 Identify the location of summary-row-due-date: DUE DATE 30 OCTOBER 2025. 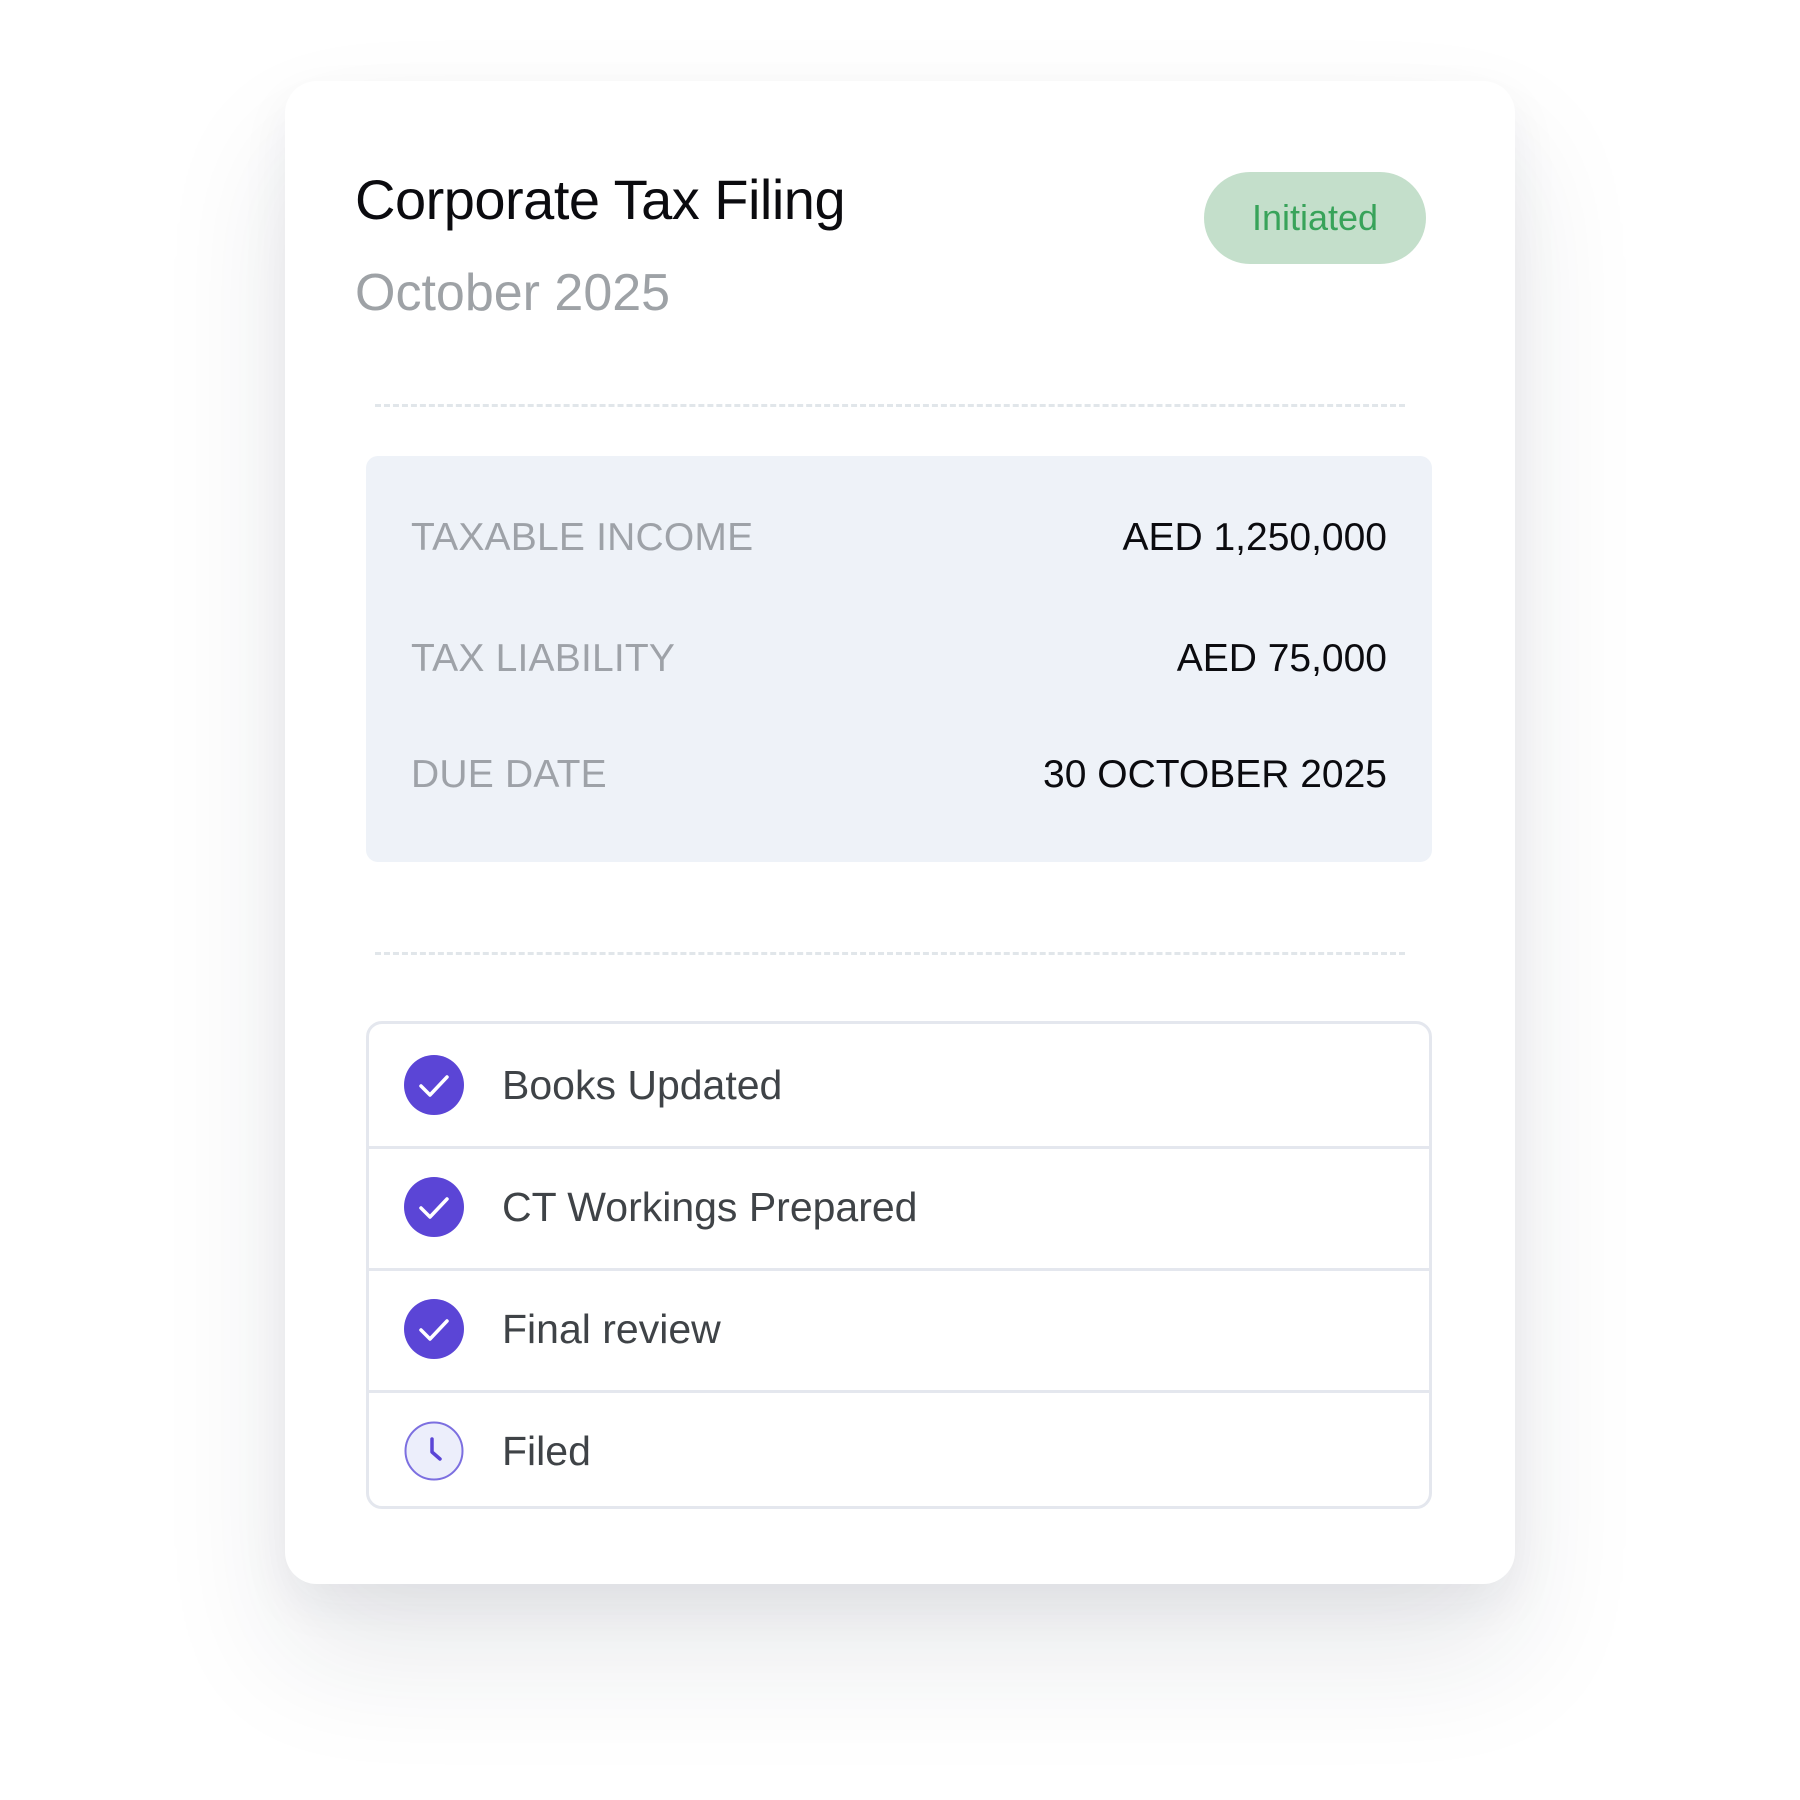
(899, 775).